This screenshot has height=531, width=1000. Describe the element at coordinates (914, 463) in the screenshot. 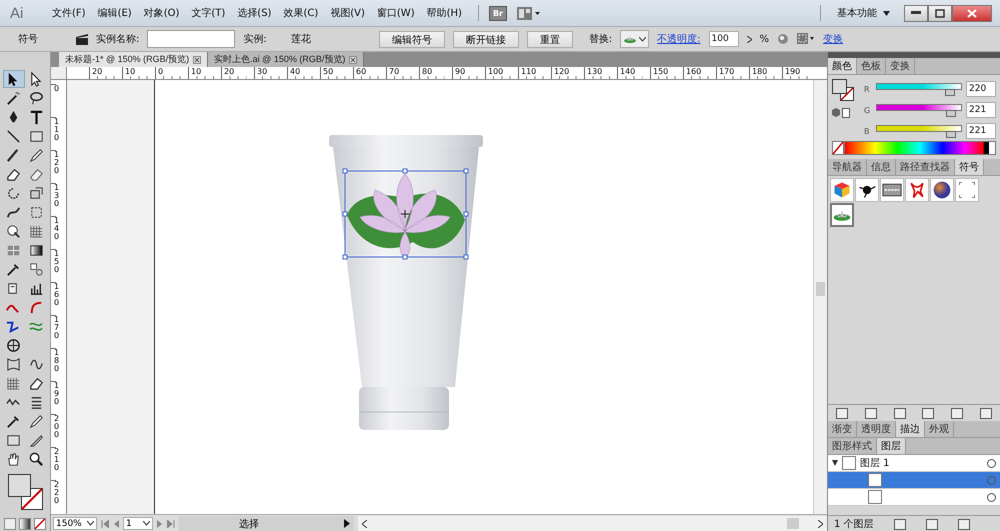

I see `layer-row: 图层 1` at that location.